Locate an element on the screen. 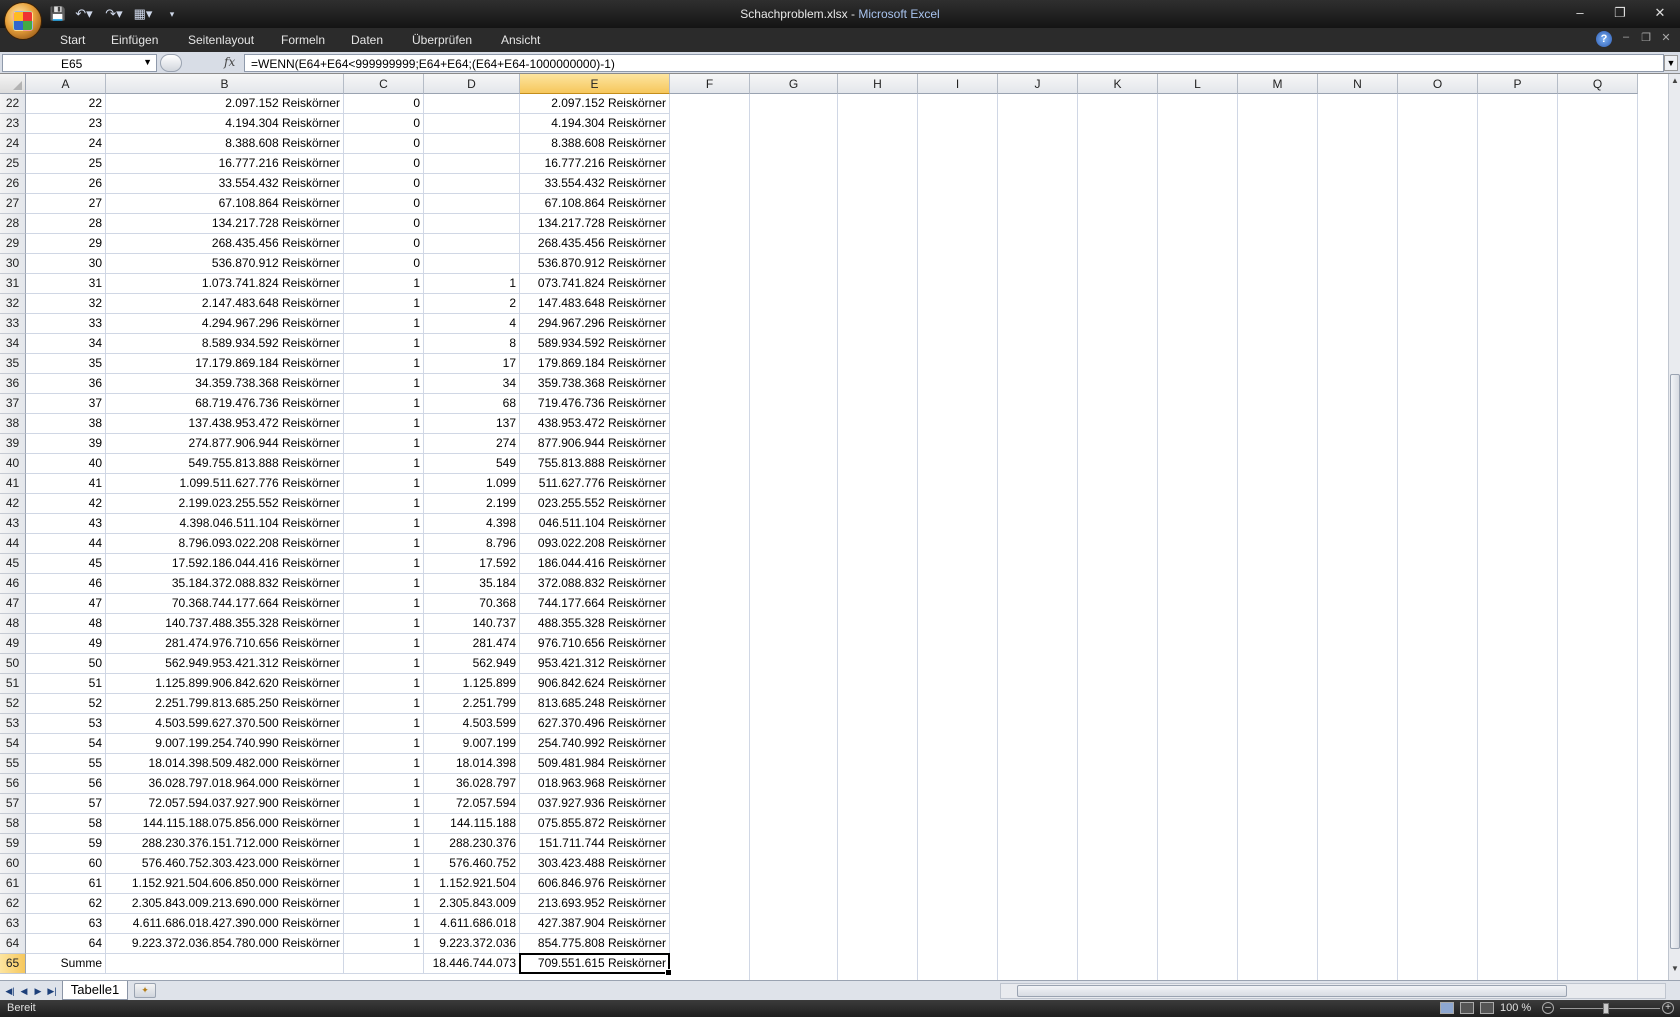  cell-d58: 144.115.188 is located at coordinates (472, 824).